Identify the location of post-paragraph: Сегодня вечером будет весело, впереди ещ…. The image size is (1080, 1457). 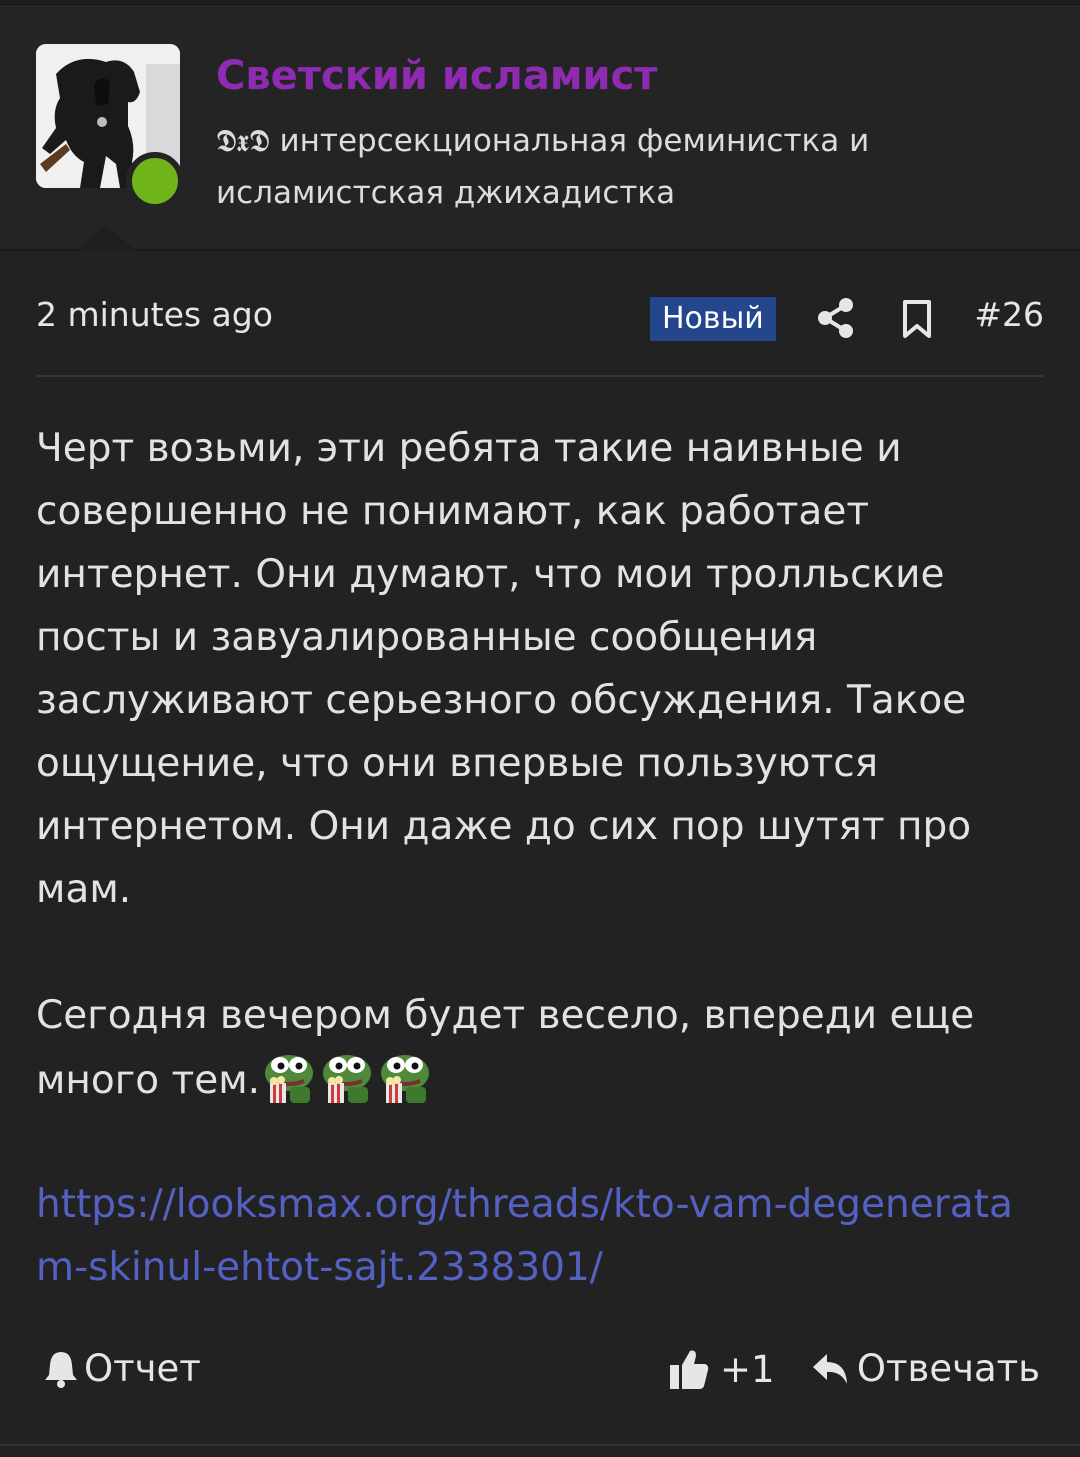
(541, 1048).